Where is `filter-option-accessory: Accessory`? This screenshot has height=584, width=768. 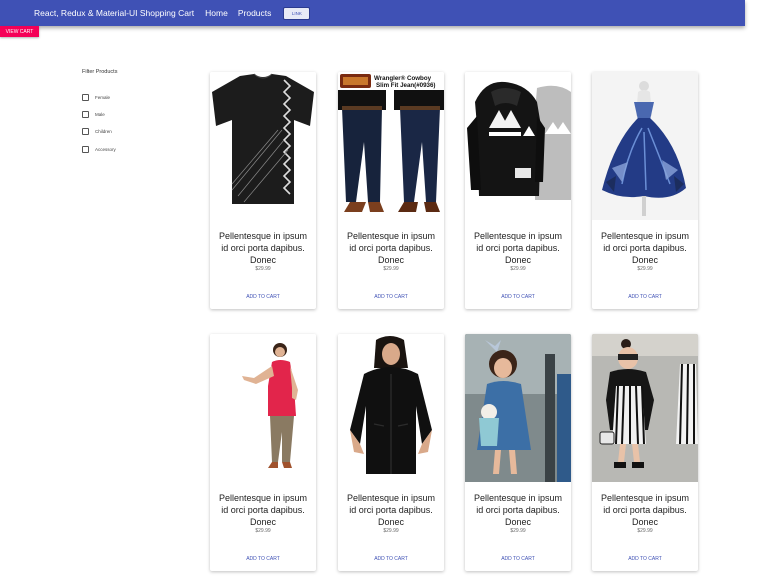 filter-option-accessory: Accessory is located at coordinates (99, 149).